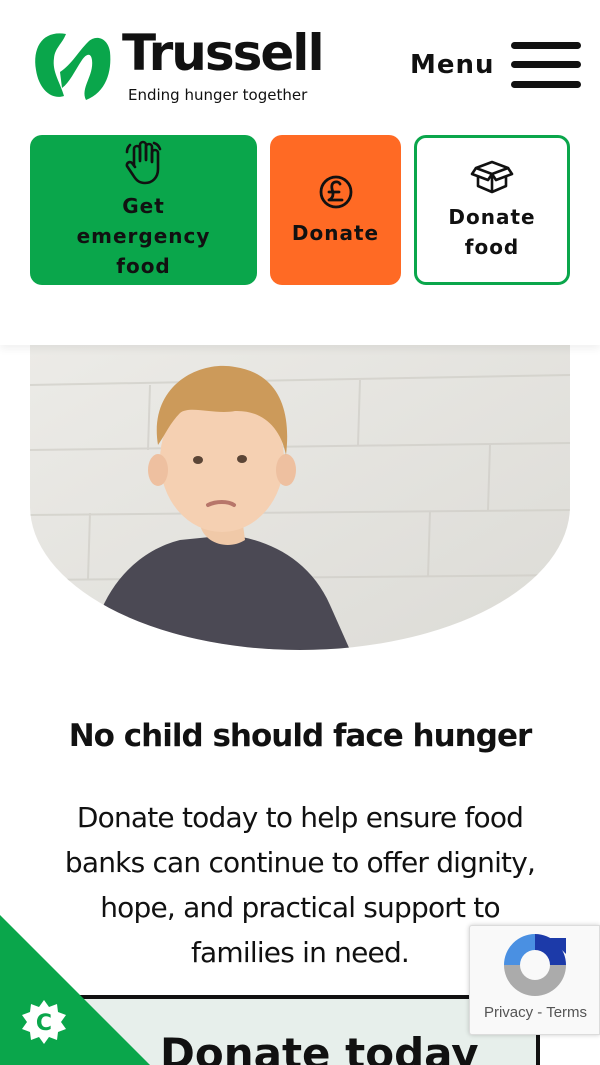  I want to click on get-emergency-food-button: Get emergency food, so click(143, 210).